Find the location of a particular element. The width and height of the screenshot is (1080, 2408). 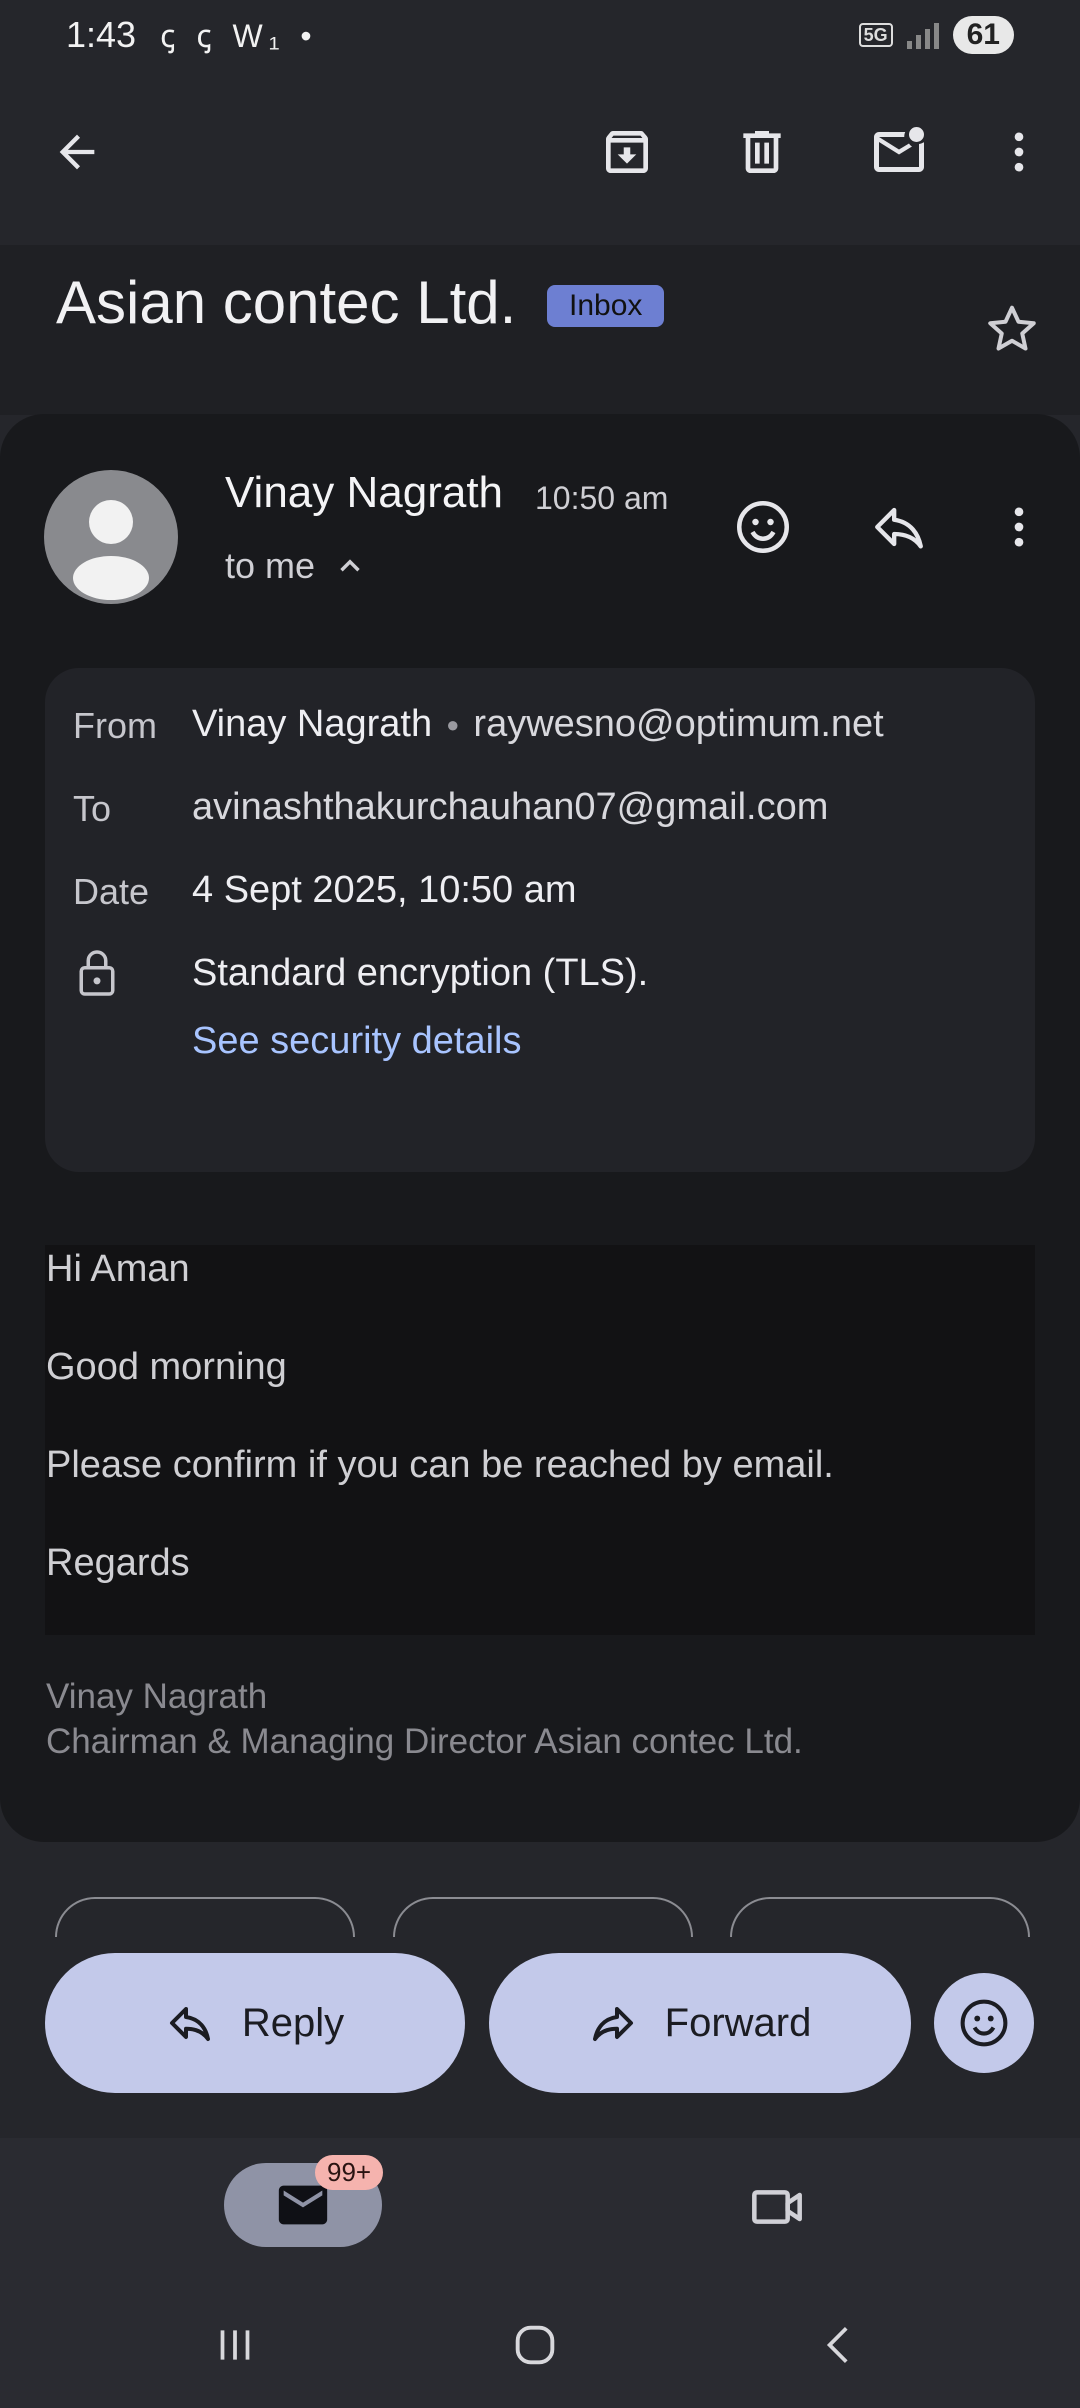

home-button is located at coordinates (535, 2345).